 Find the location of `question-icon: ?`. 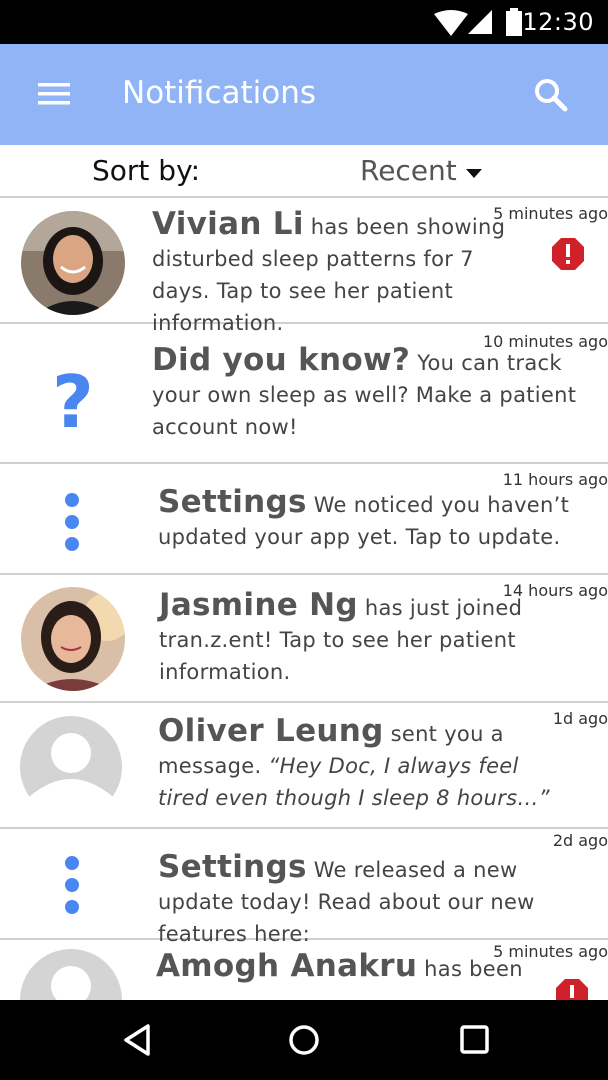

question-icon: ? is located at coordinates (73, 402).